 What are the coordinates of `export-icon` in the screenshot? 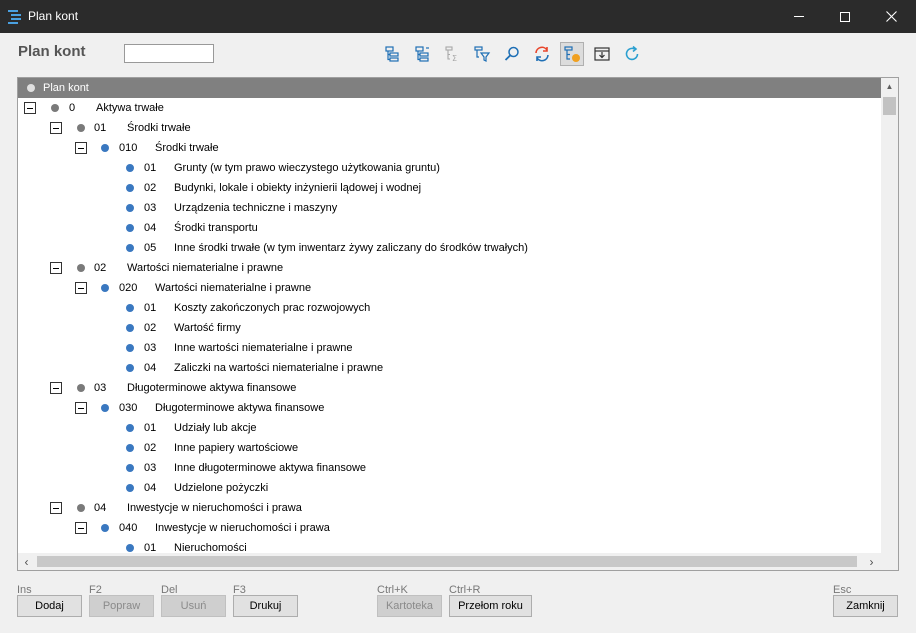 It's located at (602, 54).